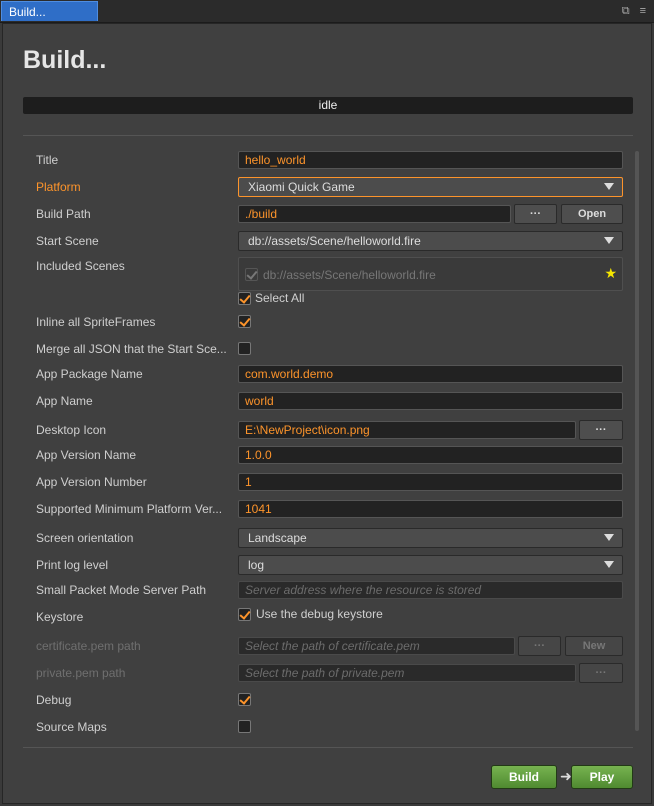  I want to click on log-level-value: log, so click(256, 565).